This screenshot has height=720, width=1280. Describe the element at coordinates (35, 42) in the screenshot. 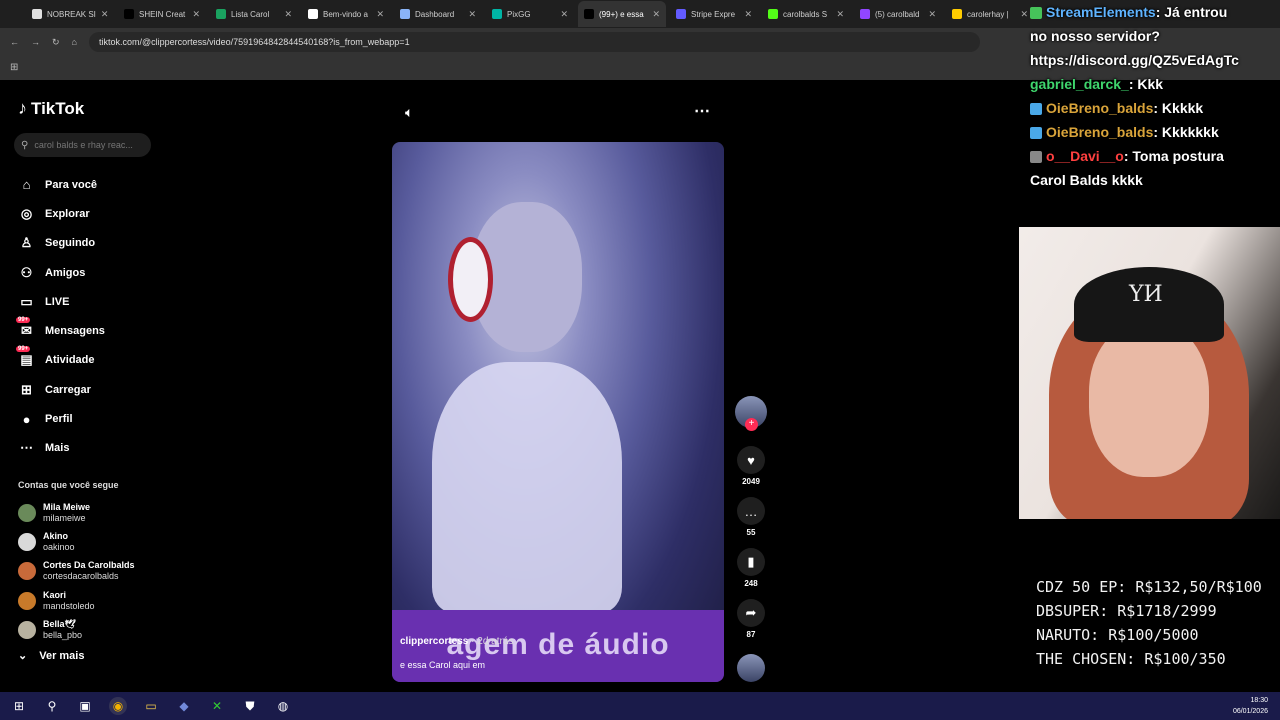

I see `forward-icon: →` at that location.